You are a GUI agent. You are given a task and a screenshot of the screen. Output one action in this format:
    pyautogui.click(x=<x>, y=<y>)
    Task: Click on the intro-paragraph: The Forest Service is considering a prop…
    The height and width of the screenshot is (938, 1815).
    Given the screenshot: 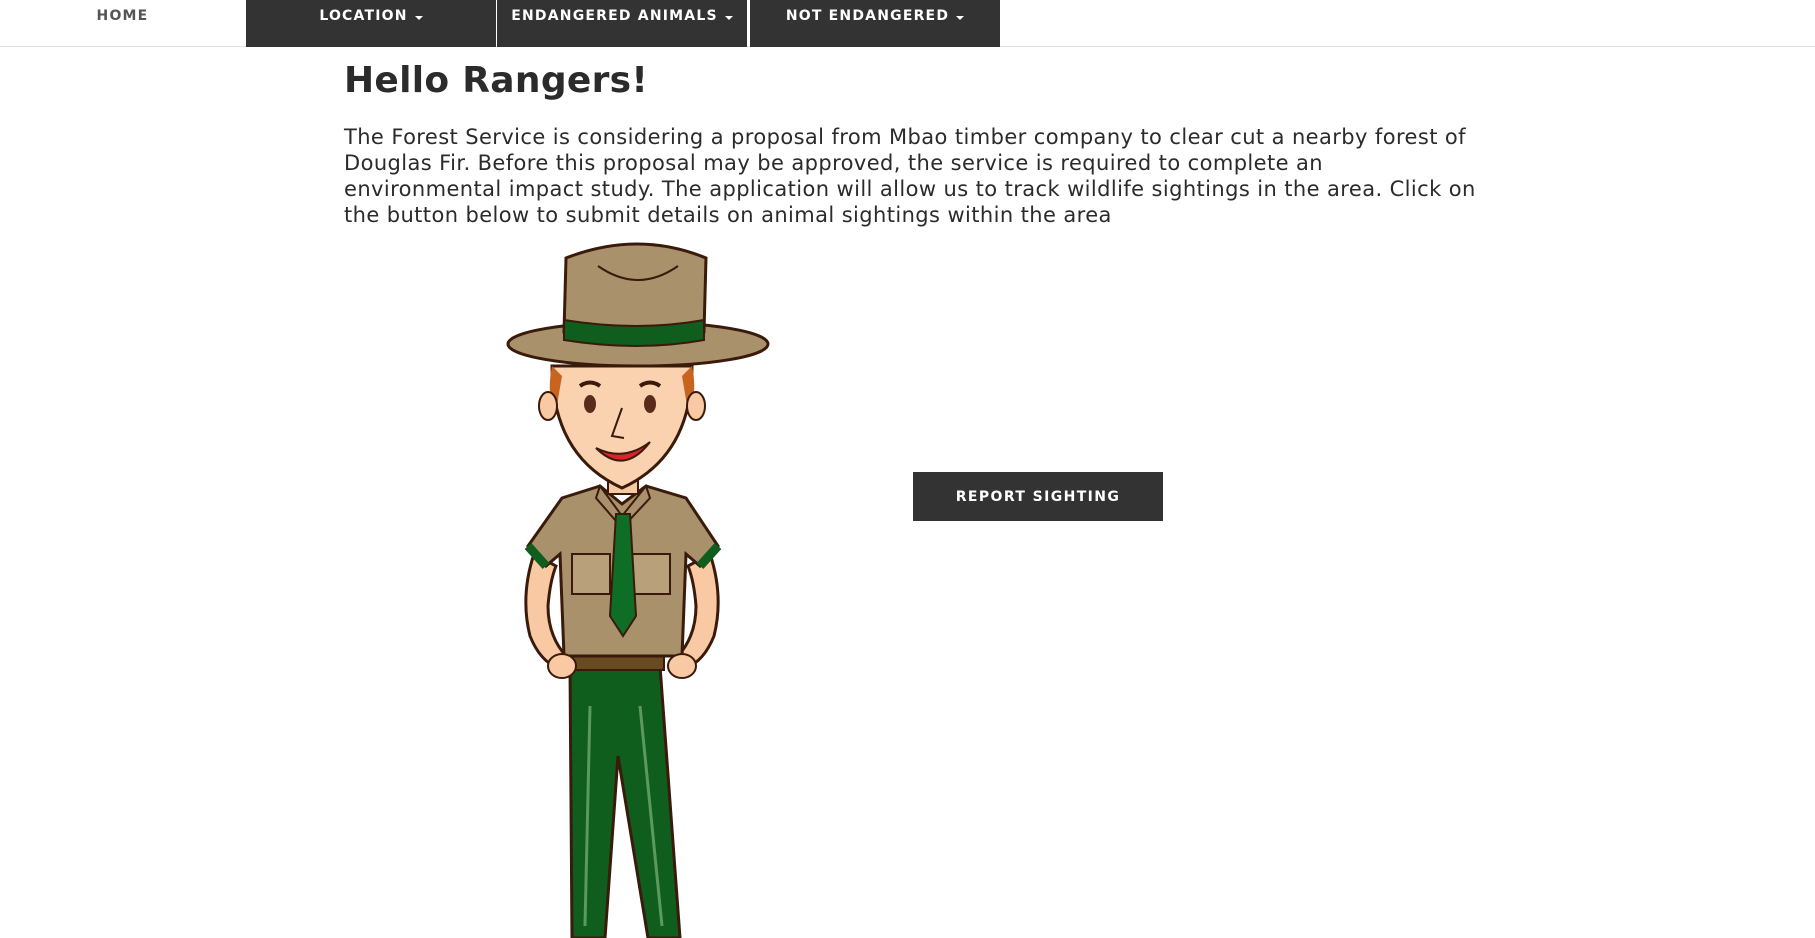 What is the action you would take?
    pyautogui.click(x=910, y=176)
    